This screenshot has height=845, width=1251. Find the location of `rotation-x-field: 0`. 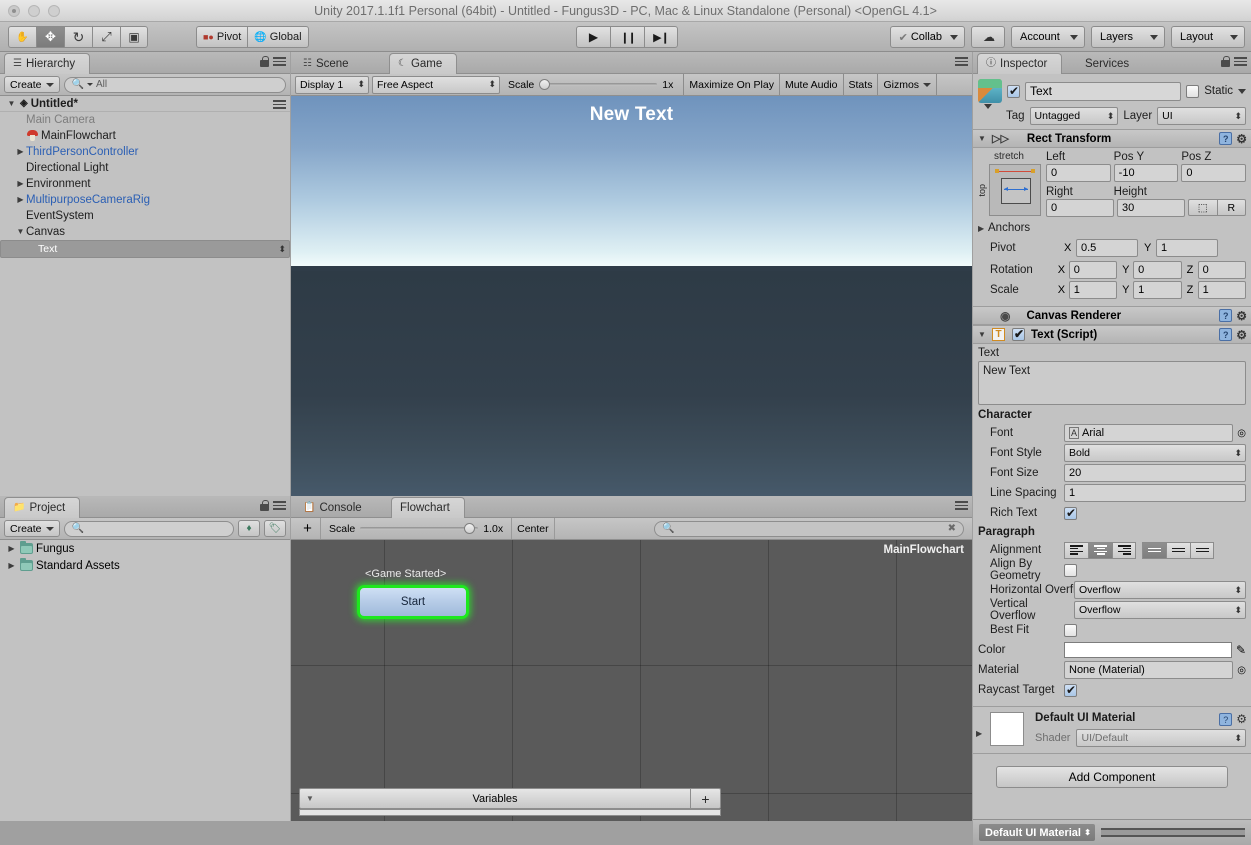

rotation-x-field: 0 is located at coordinates (1093, 270).